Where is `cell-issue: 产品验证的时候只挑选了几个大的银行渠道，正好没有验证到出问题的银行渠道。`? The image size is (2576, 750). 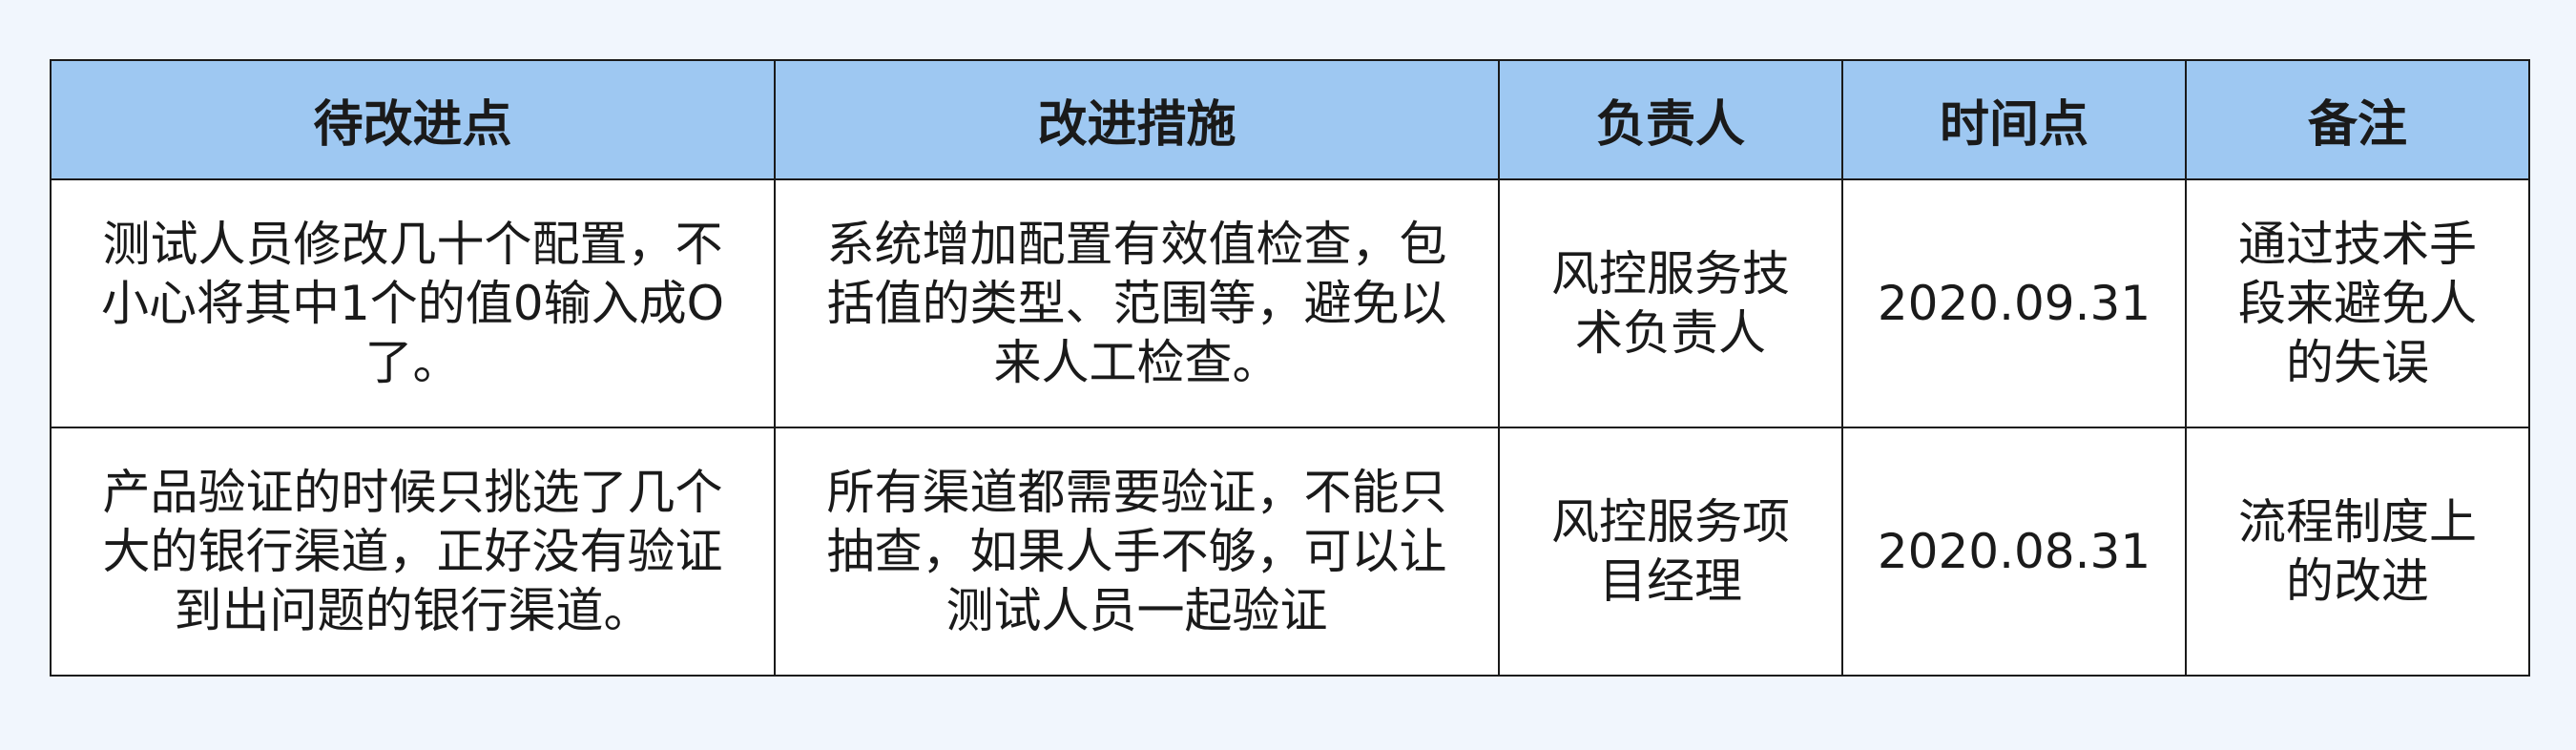 cell-issue: 产品验证的时候只挑选了几个大的银行渠道，正好没有验证到出问题的银行渠道。 is located at coordinates (413, 552).